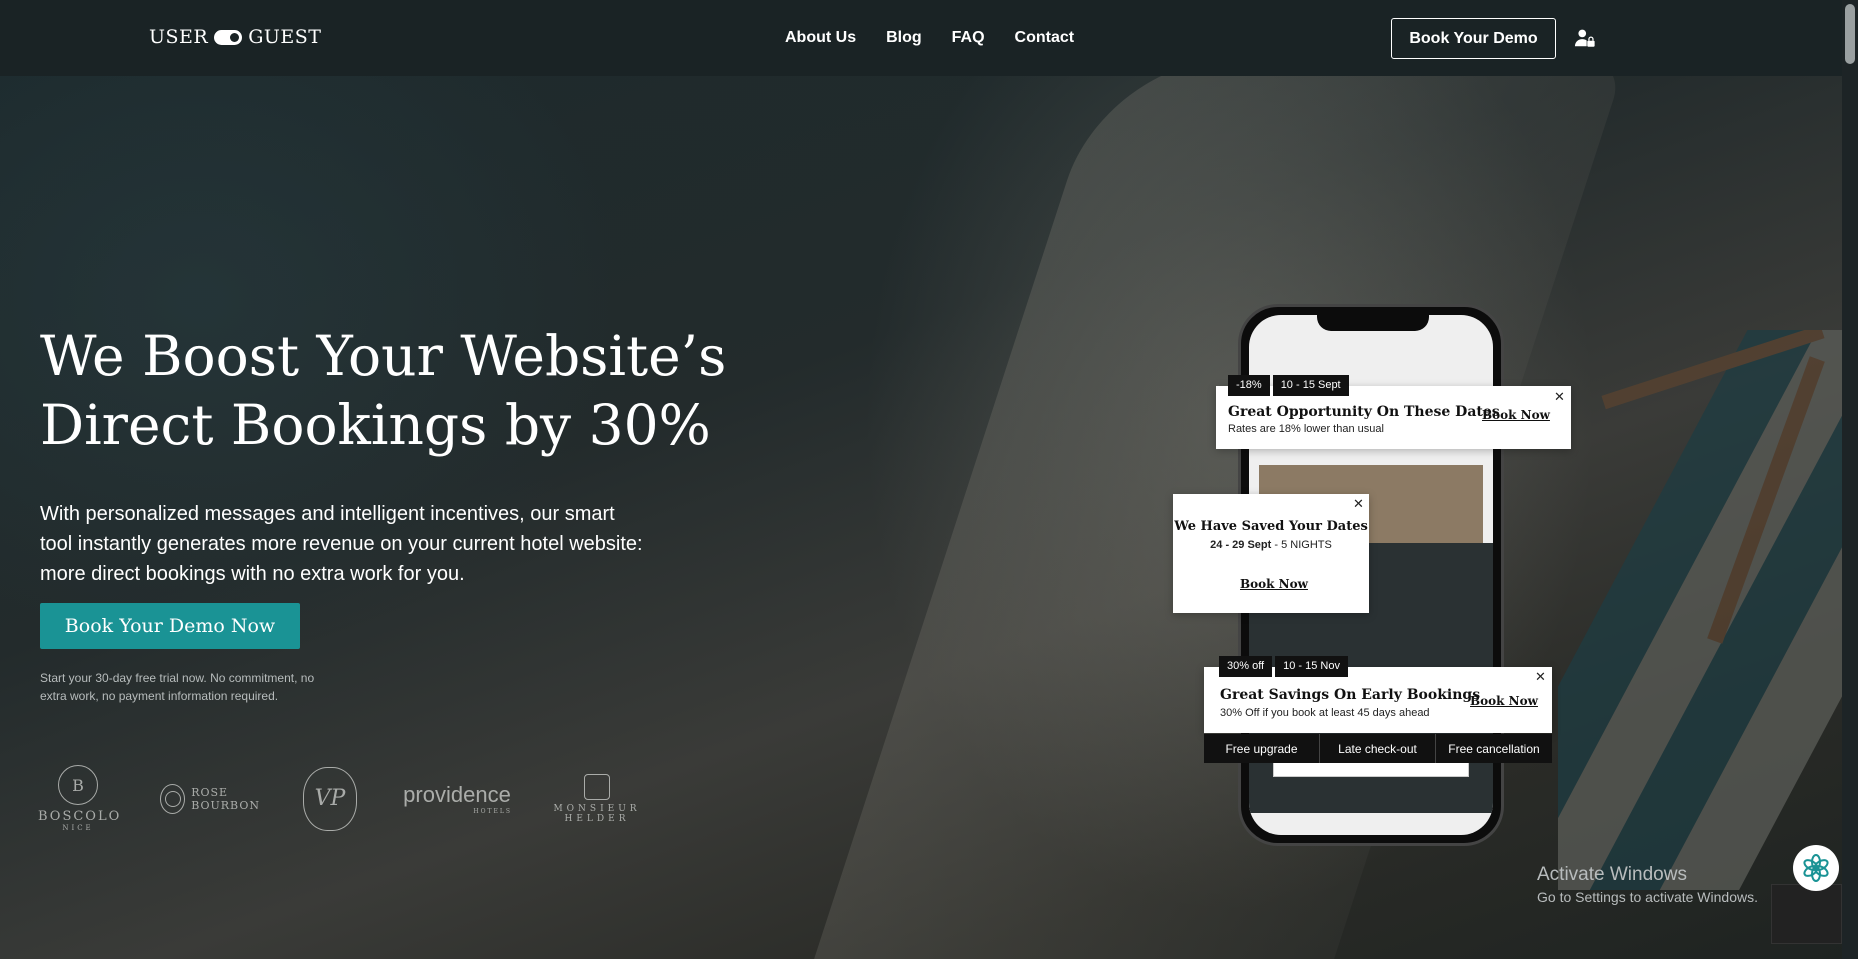 The image size is (1858, 959). What do you see at coordinates (1516, 415) in the screenshot?
I see `opportunity-book-now-link: Book Now` at bounding box center [1516, 415].